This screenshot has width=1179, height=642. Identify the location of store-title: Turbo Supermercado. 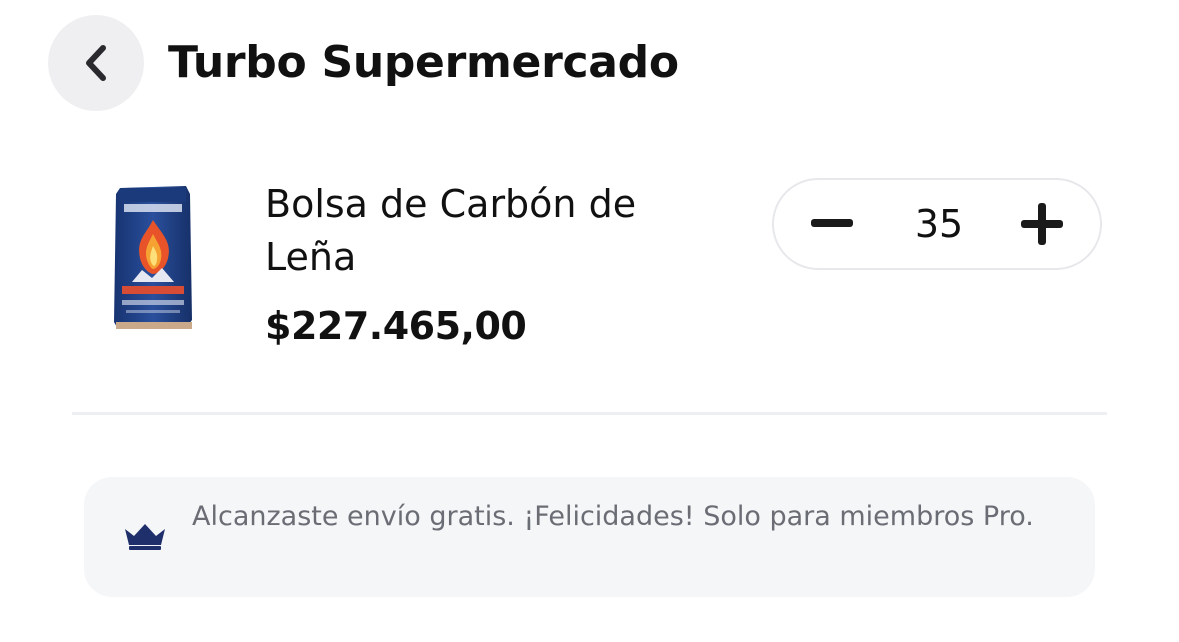
(423, 62).